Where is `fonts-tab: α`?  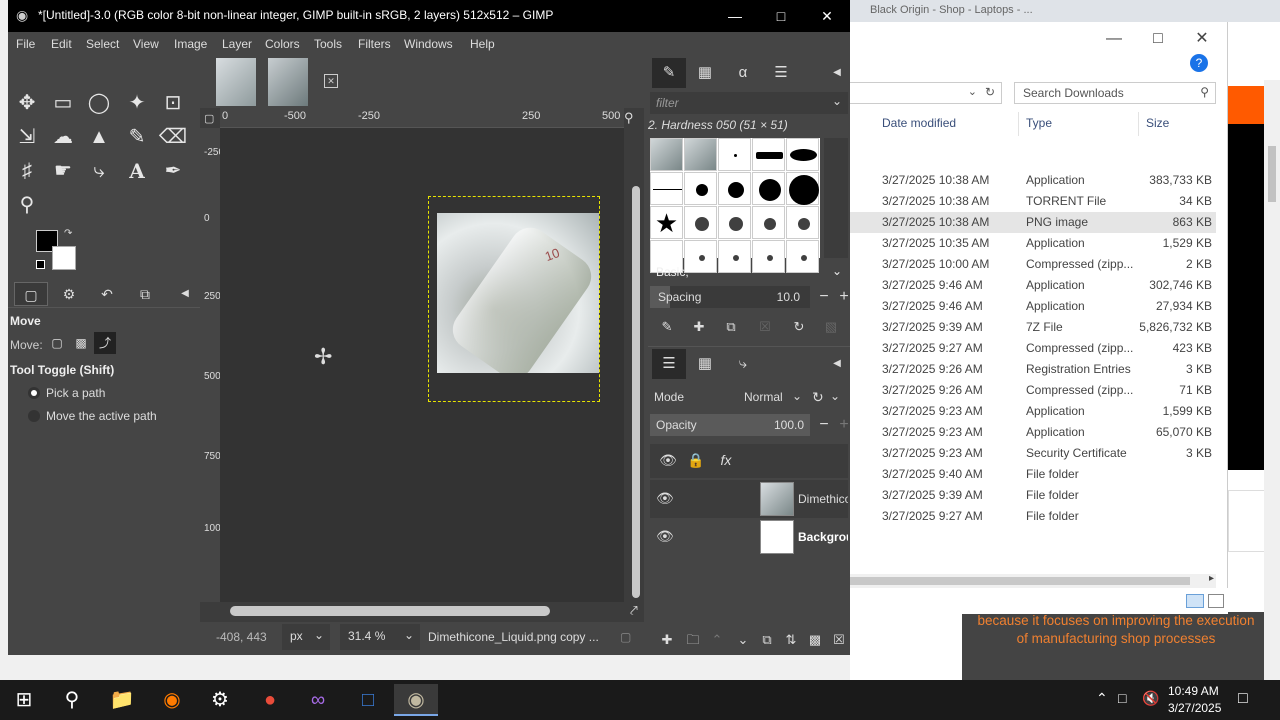
fonts-tab: α is located at coordinates (743, 73).